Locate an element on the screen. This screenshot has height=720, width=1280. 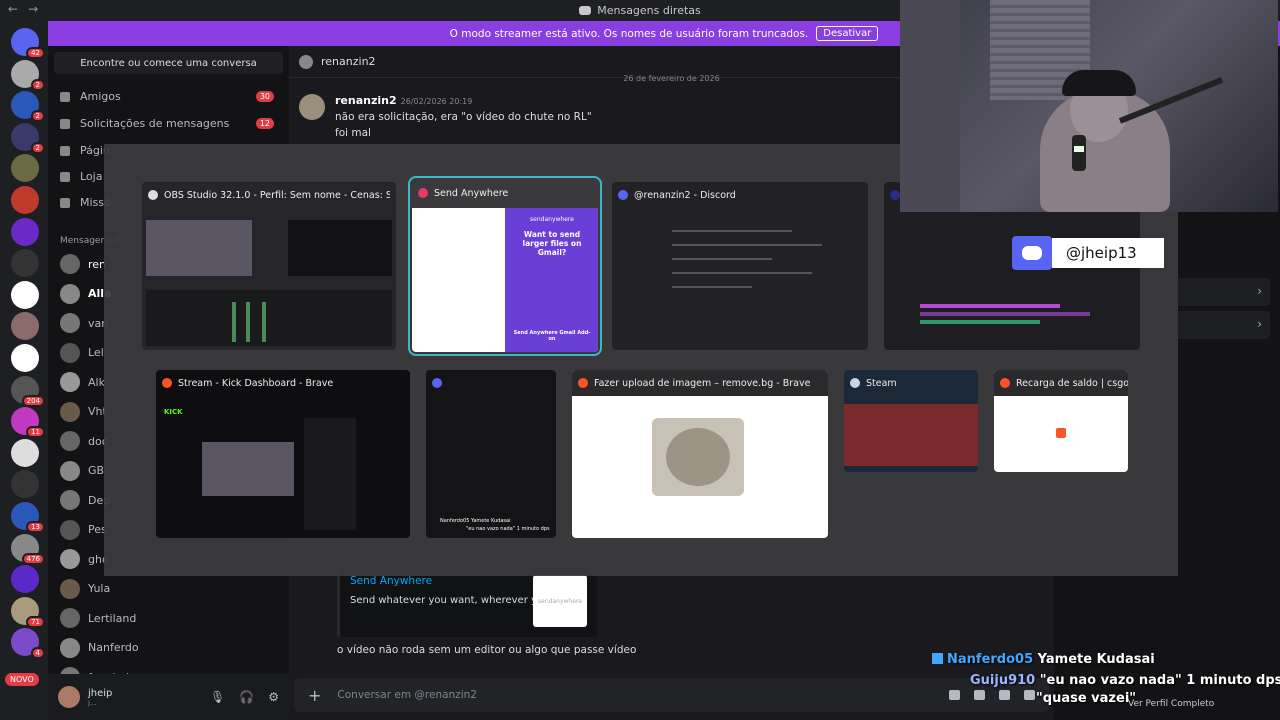
microphone is located at coordinates (1079, 153).